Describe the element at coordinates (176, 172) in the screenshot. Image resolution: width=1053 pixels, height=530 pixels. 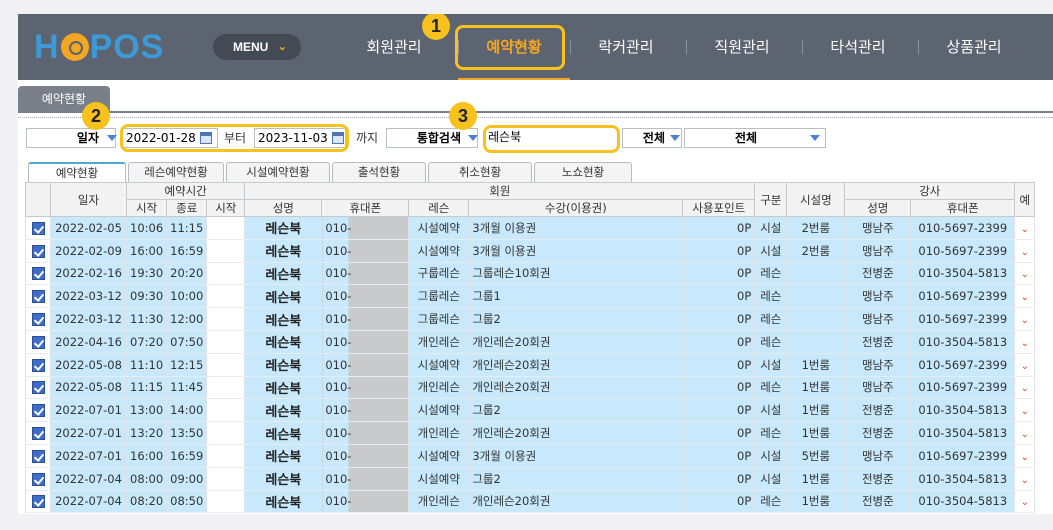
I see `tab-lesson-reservations: 레슨예약현황` at that location.